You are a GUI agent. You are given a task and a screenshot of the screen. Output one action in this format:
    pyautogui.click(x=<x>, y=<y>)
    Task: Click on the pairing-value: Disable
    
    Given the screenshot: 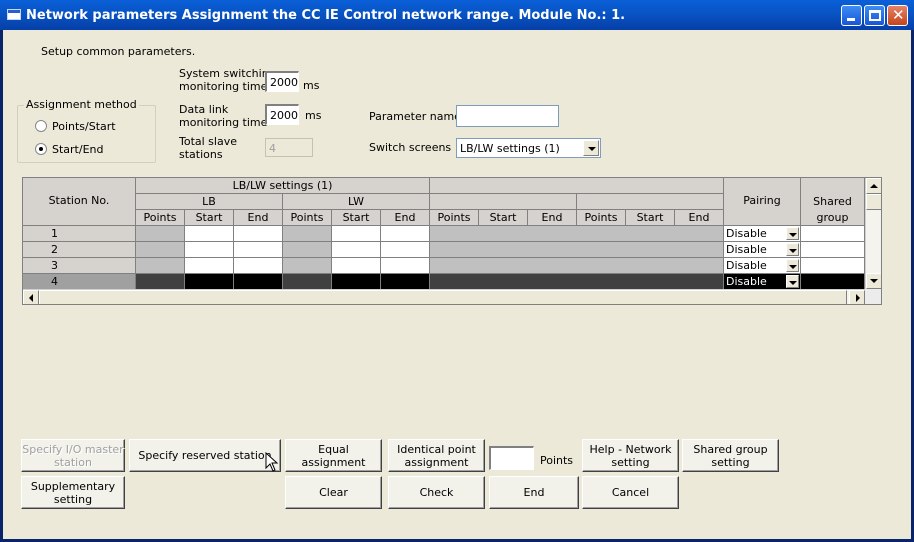 What is the action you would take?
    pyautogui.click(x=746, y=265)
    